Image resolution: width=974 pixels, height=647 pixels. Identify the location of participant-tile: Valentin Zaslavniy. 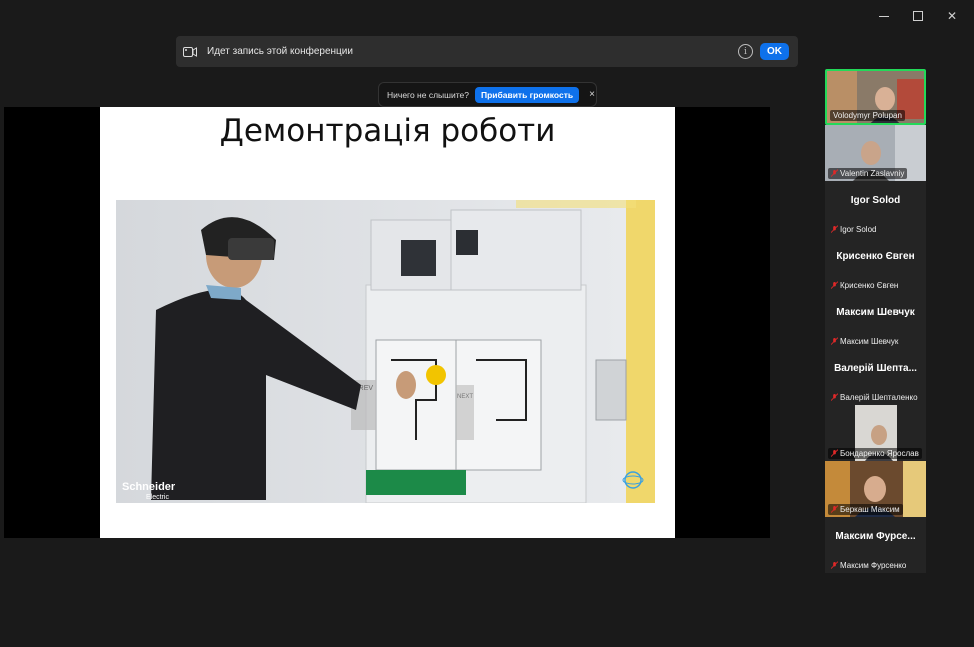
(875, 153).